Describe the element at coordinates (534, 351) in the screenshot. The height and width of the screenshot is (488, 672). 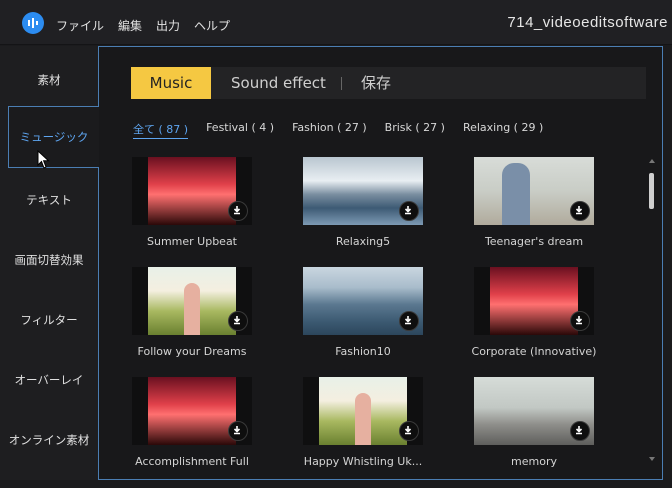
I see `card-title: Corporate (Innovative)` at that location.